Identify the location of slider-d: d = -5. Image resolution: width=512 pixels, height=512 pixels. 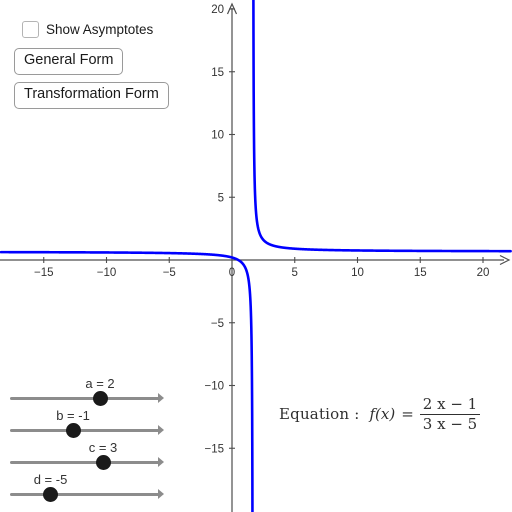
(87, 490).